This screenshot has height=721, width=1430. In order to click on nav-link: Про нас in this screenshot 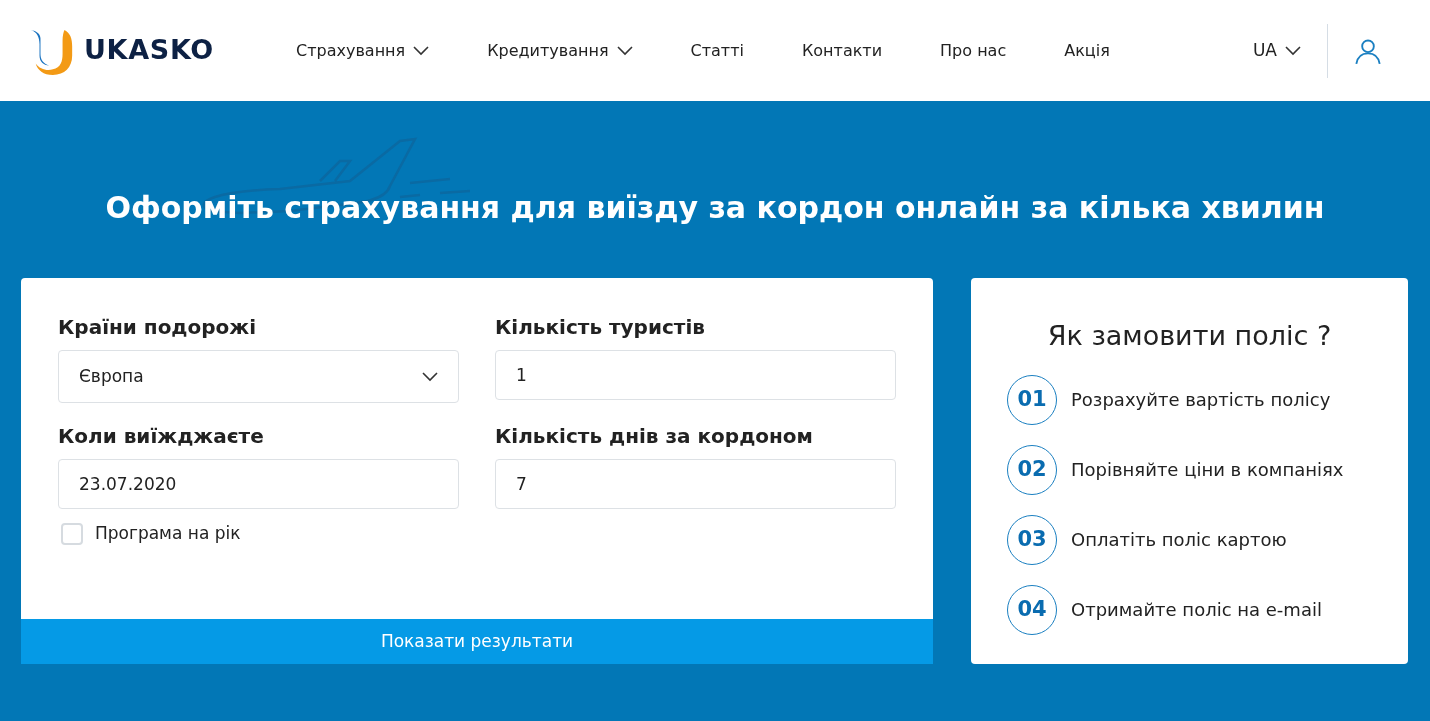, I will do `click(973, 50)`.